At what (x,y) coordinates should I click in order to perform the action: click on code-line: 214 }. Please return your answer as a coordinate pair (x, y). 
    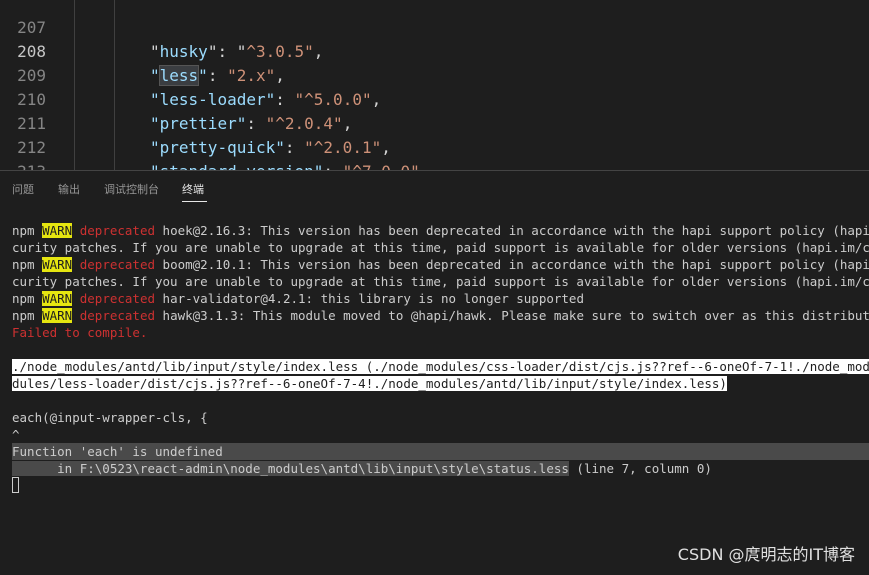
    Looking at the image, I should click on (434, 165).